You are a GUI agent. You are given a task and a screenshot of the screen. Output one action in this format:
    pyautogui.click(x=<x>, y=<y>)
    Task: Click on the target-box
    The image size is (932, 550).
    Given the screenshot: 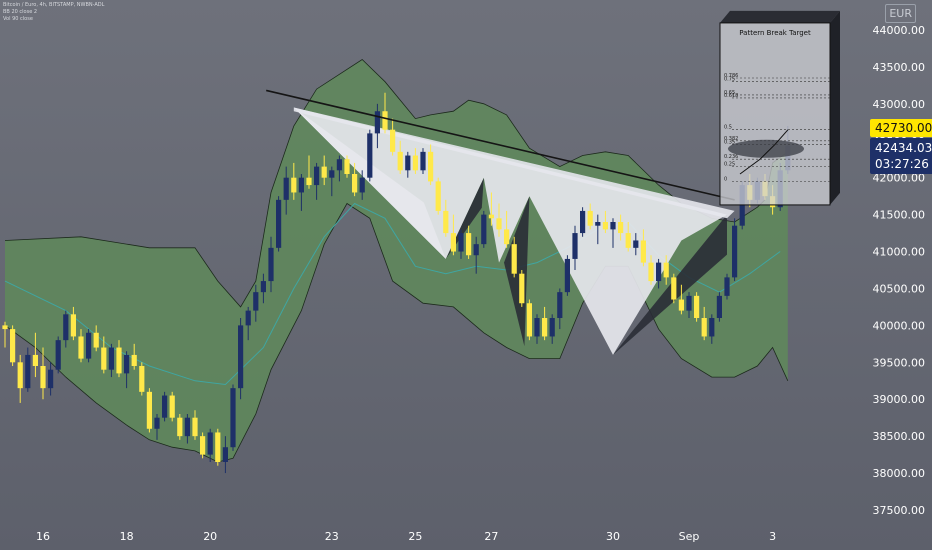 What is the action you would take?
    pyautogui.click(x=775, y=114)
    